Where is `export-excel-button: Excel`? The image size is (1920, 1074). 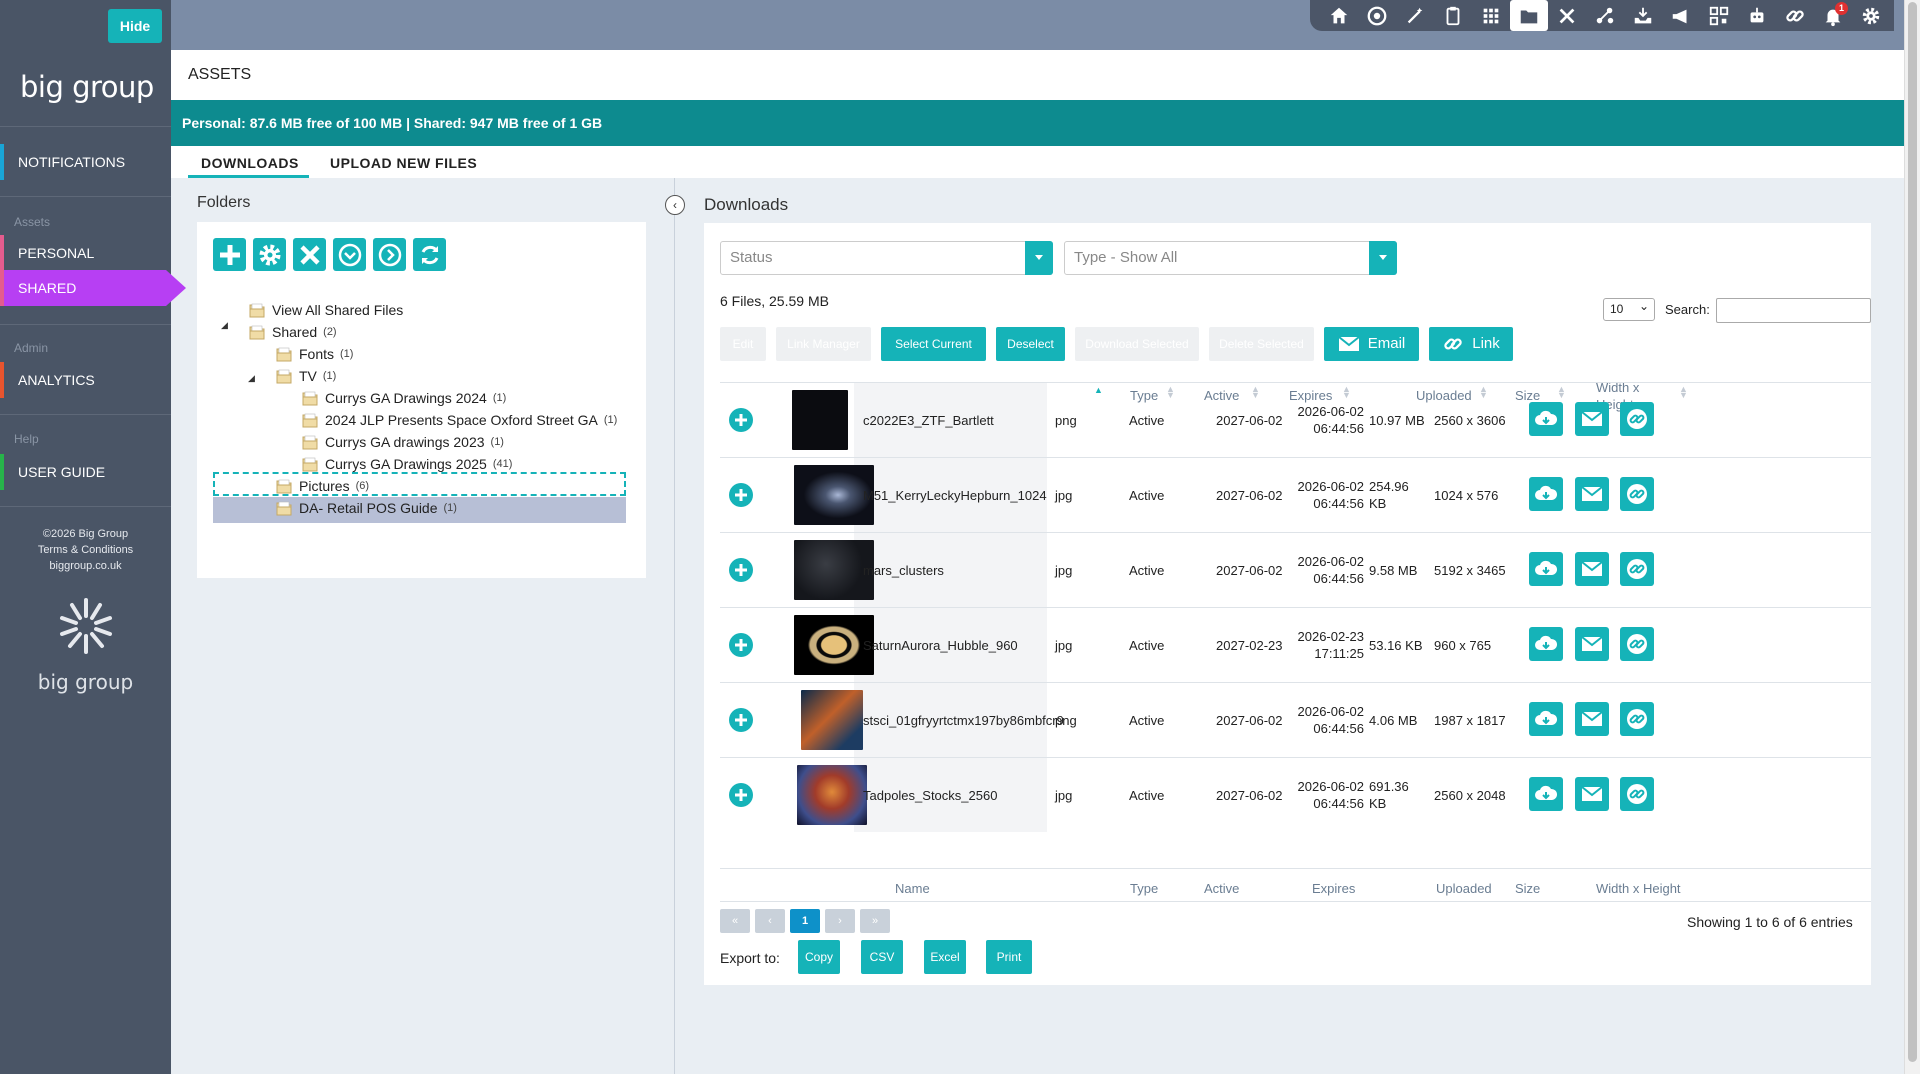 export-excel-button: Excel is located at coordinates (945, 957).